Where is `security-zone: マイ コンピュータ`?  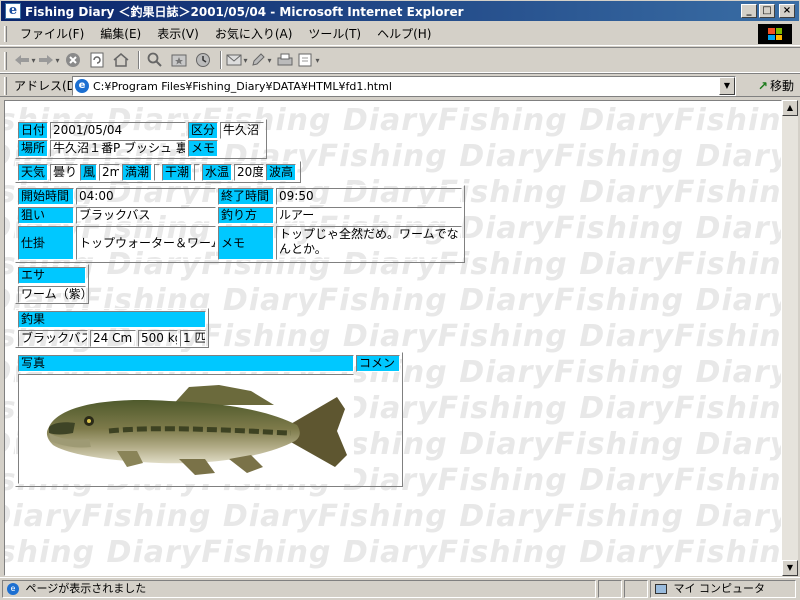 security-zone: マイ コンピュータ is located at coordinates (723, 589).